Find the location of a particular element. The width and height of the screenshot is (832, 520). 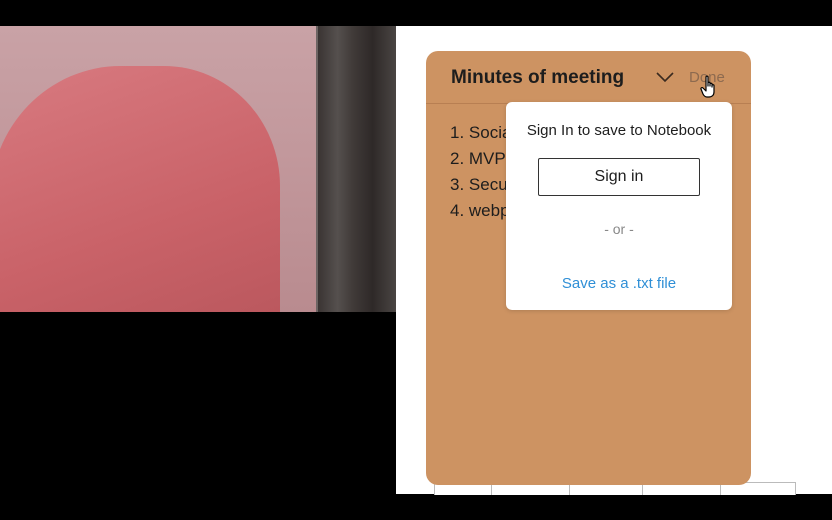

save-prompt-text: Sign In to save to Notebook is located at coordinates (619, 130).